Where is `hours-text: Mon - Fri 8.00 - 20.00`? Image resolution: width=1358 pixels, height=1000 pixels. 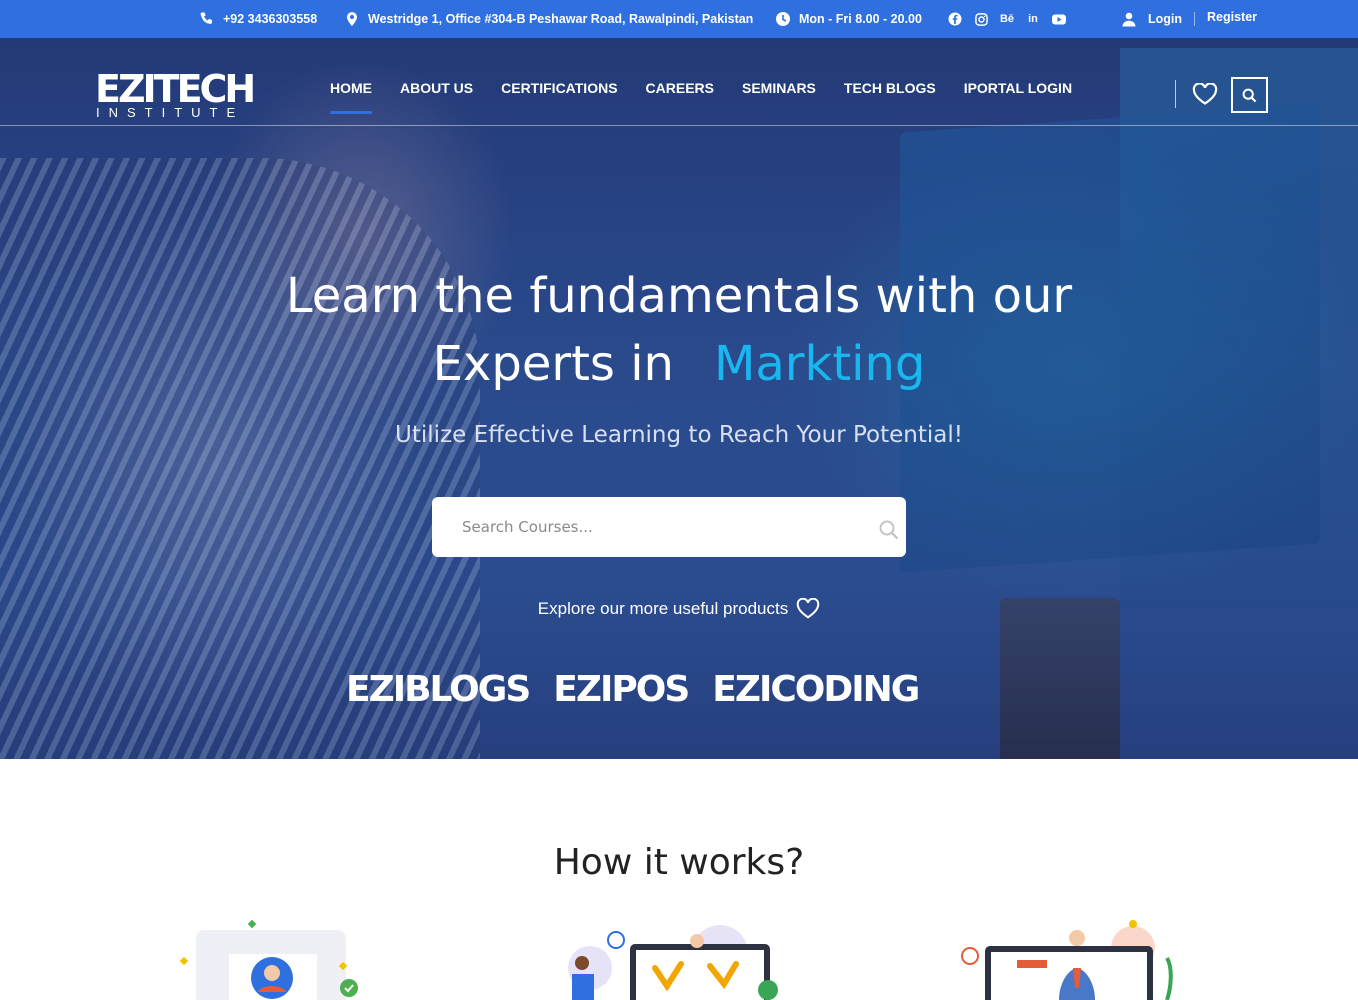 hours-text: Mon - Fri 8.00 - 20.00 is located at coordinates (860, 19).